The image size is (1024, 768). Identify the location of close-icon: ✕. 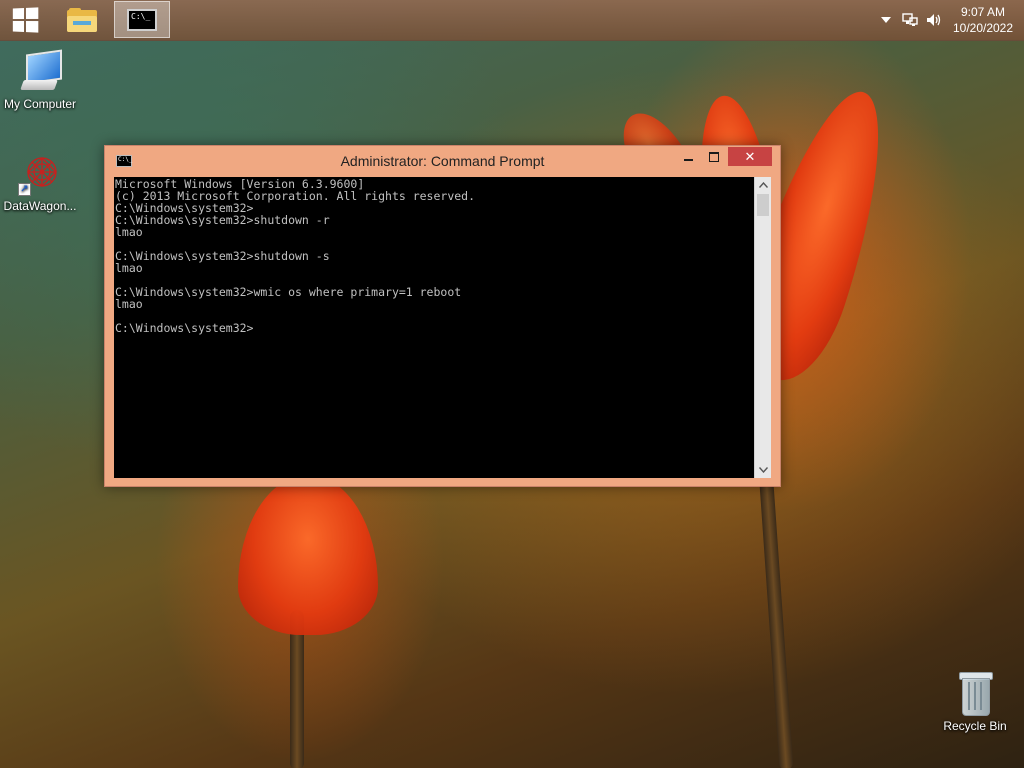
(750, 156).